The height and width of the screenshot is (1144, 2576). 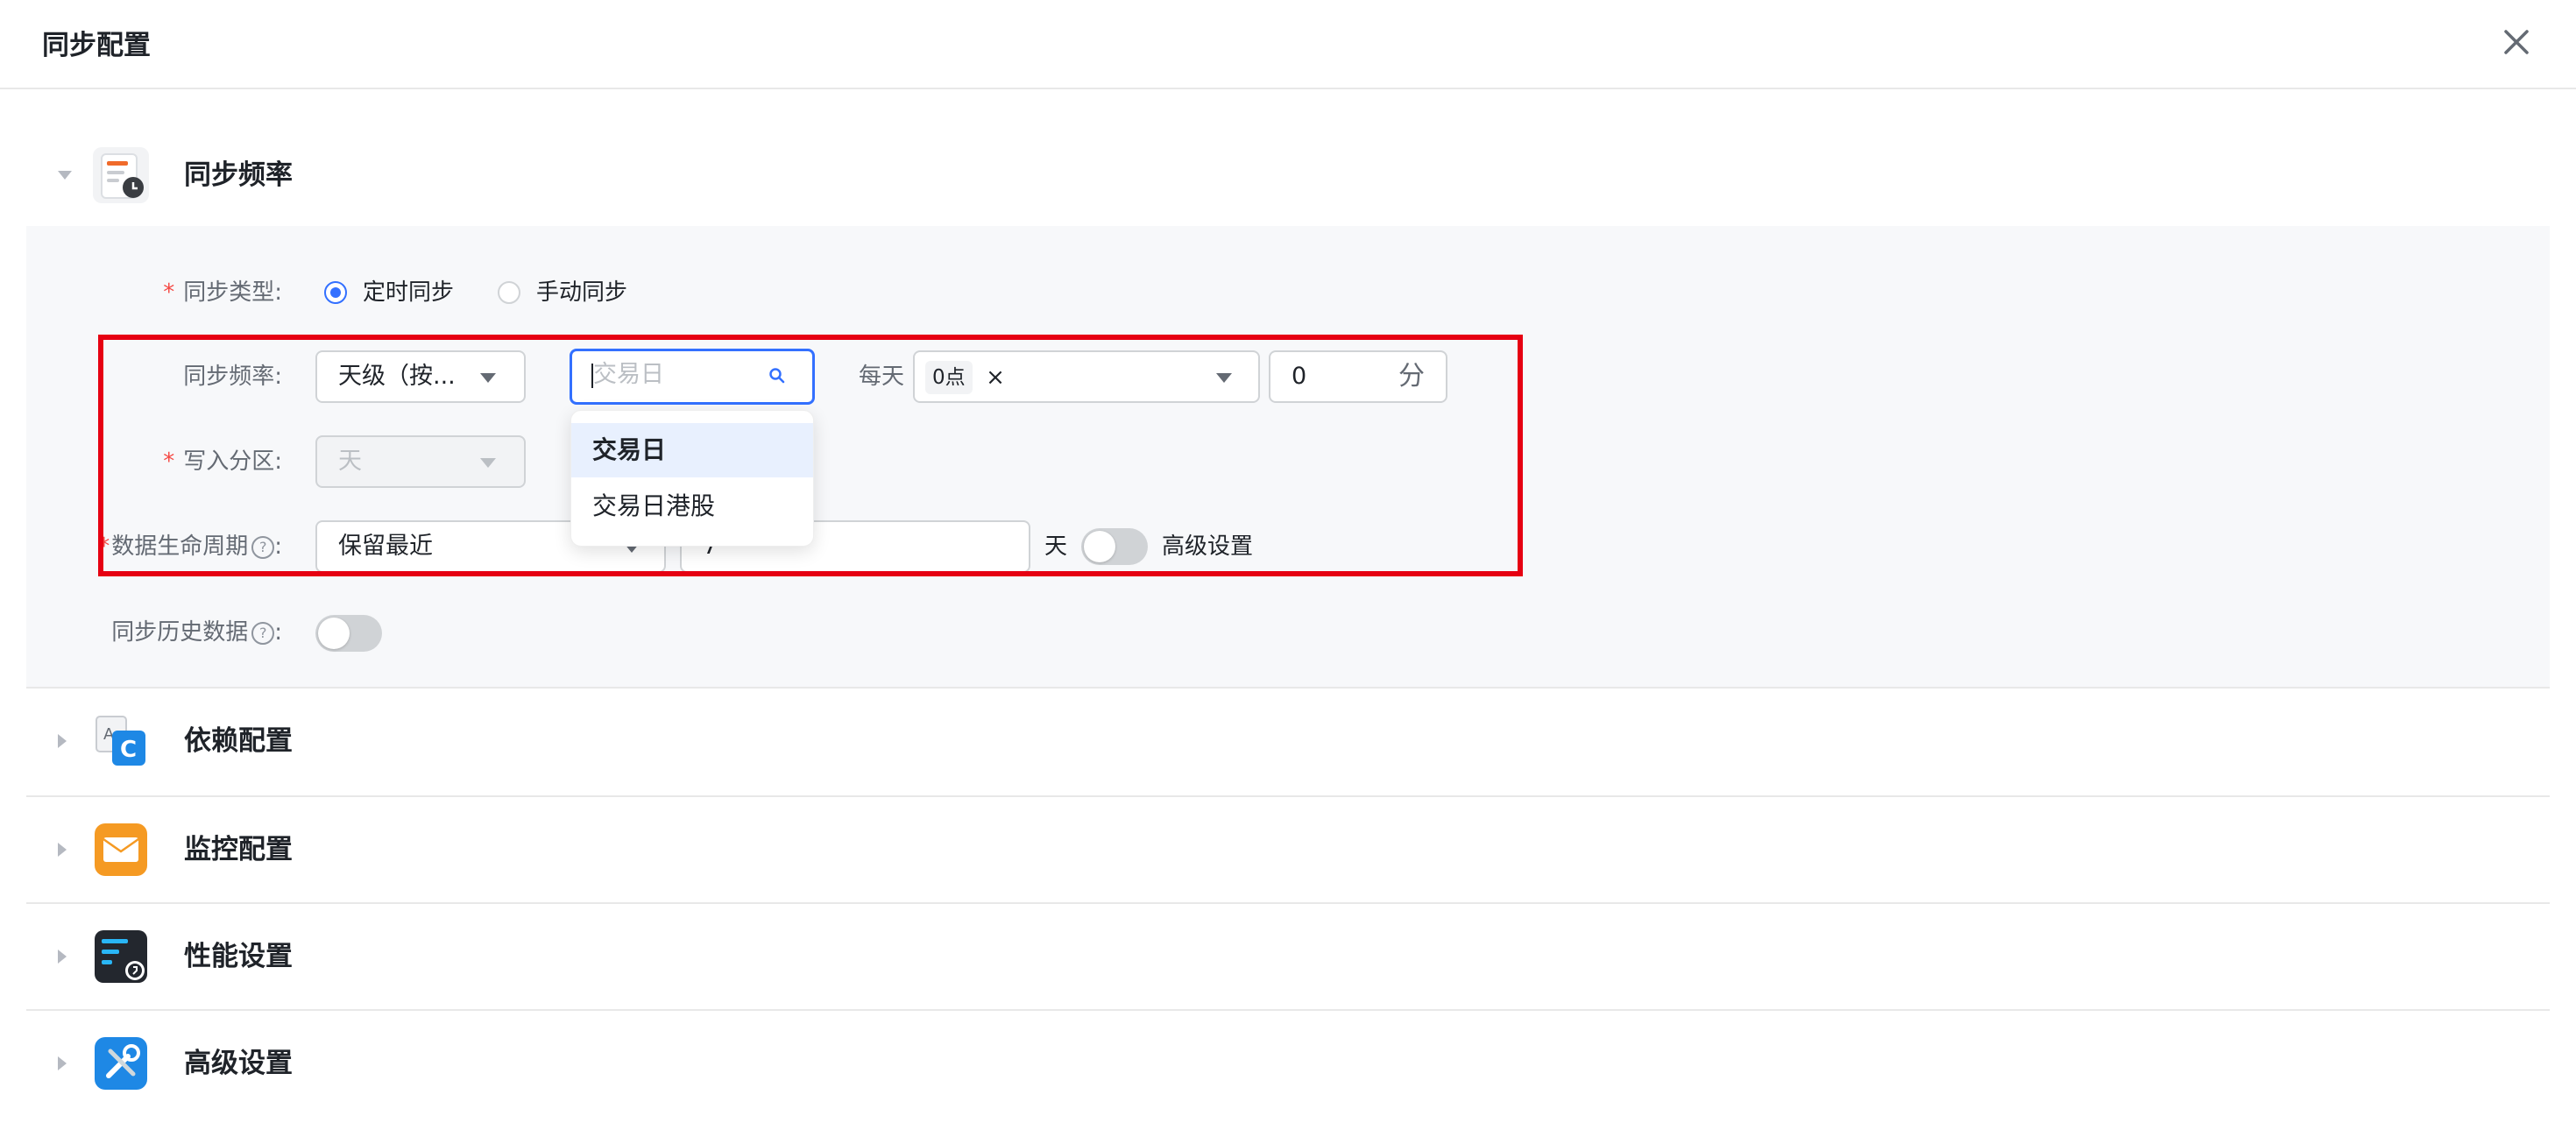 What do you see at coordinates (509, 293) in the screenshot?
I see `radio-manual-sync` at bounding box center [509, 293].